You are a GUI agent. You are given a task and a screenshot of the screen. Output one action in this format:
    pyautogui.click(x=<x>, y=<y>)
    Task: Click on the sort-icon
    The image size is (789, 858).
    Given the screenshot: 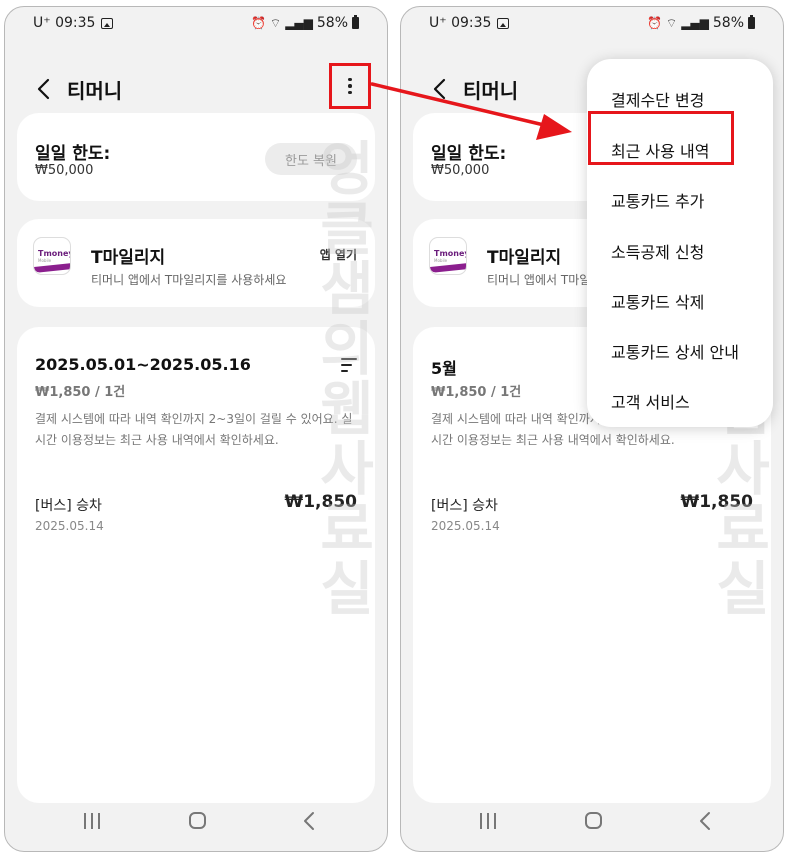 What is the action you would take?
    pyautogui.click(x=349, y=365)
    